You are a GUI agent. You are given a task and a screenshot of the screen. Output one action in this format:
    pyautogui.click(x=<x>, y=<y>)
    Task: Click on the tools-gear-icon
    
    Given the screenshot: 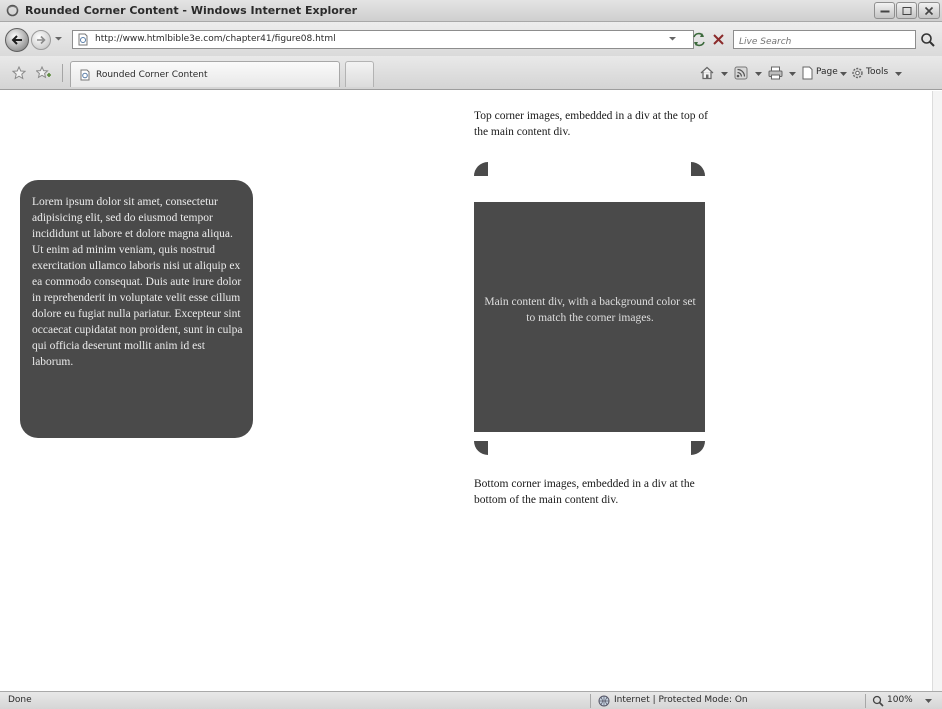 What is the action you would take?
    pyautogui.click(x=857, y=73)
    